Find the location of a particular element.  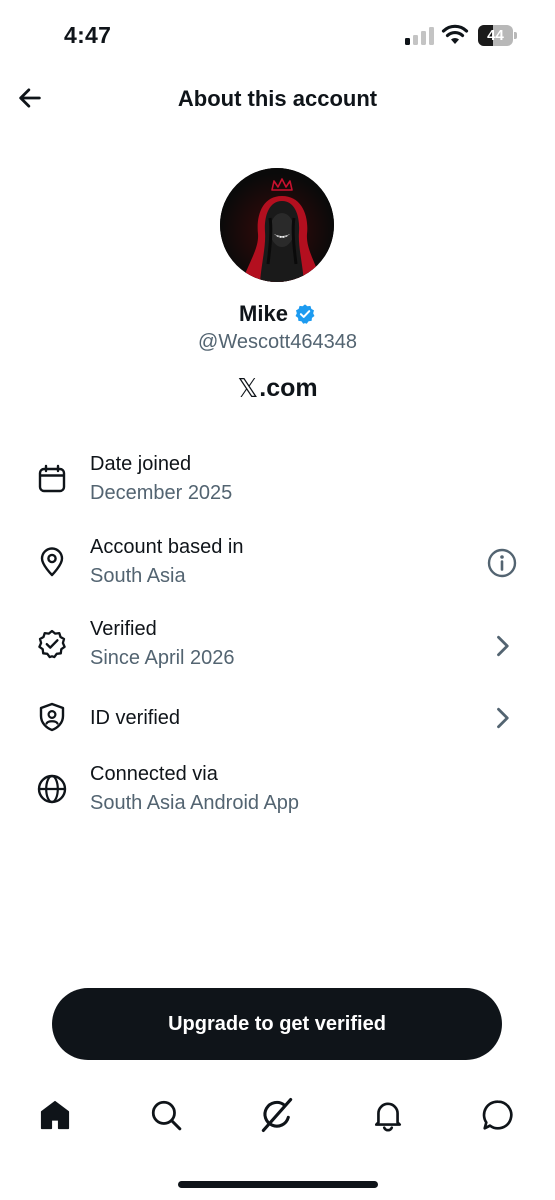

id-verified-details-button is located at coordinates (502, 718).